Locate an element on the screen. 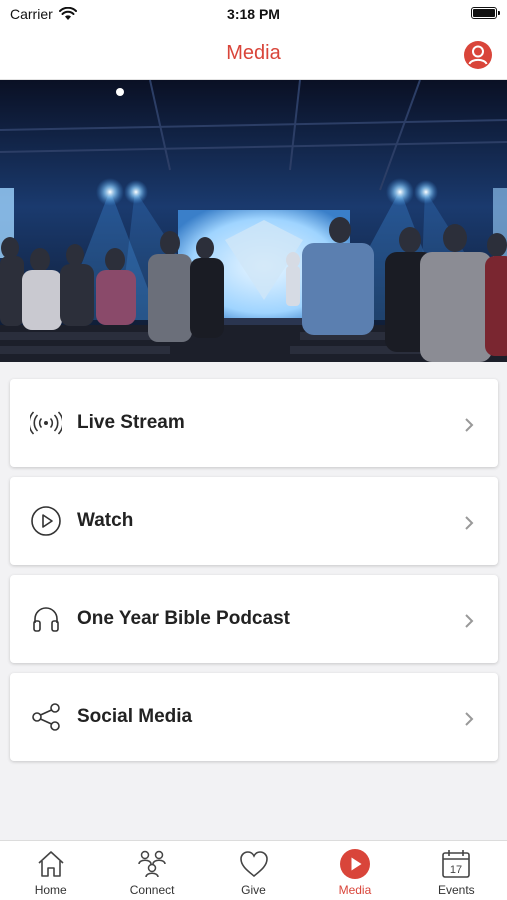  battery-icon is located at coordinates (485, 13).